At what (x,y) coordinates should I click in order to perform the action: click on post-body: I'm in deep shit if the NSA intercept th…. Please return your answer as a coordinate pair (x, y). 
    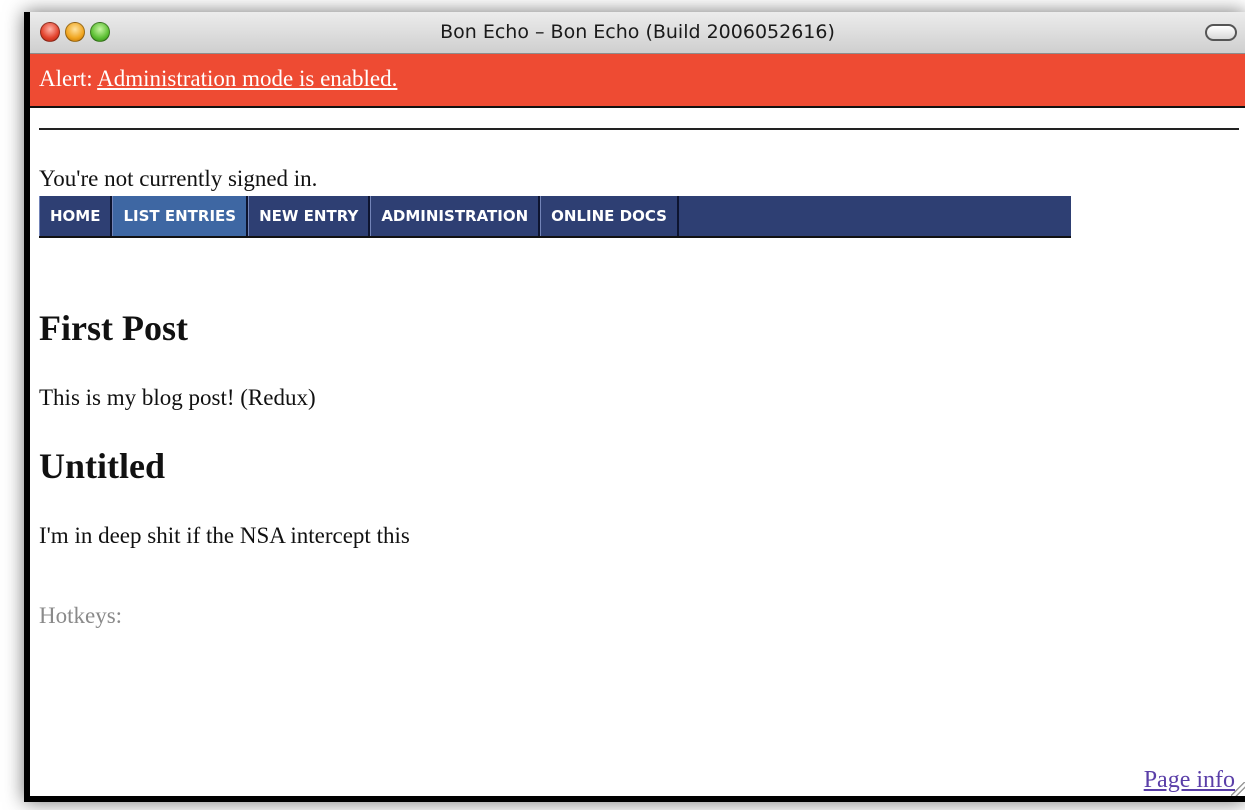
    Looking at the image, I should click on (224, 535).